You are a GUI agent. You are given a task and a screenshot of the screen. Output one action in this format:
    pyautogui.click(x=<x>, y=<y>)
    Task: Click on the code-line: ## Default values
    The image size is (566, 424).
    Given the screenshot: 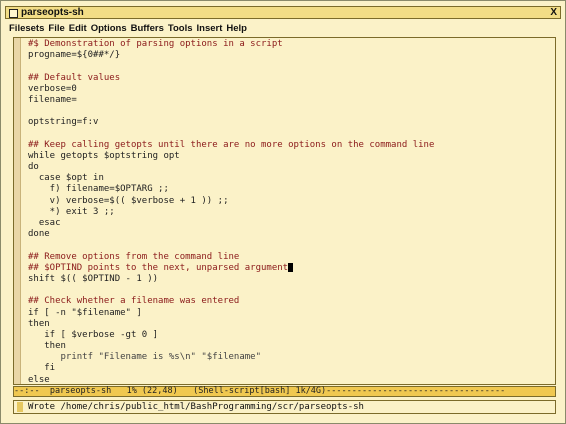 What is the action you would take?
    pyautogui.click(x=231, y=78)
    